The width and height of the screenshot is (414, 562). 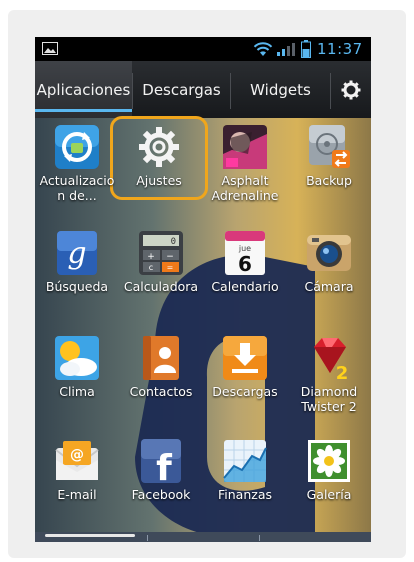 I want to click on tab-aplicaciones: Aplicaciones, so click(x=83, y=89).